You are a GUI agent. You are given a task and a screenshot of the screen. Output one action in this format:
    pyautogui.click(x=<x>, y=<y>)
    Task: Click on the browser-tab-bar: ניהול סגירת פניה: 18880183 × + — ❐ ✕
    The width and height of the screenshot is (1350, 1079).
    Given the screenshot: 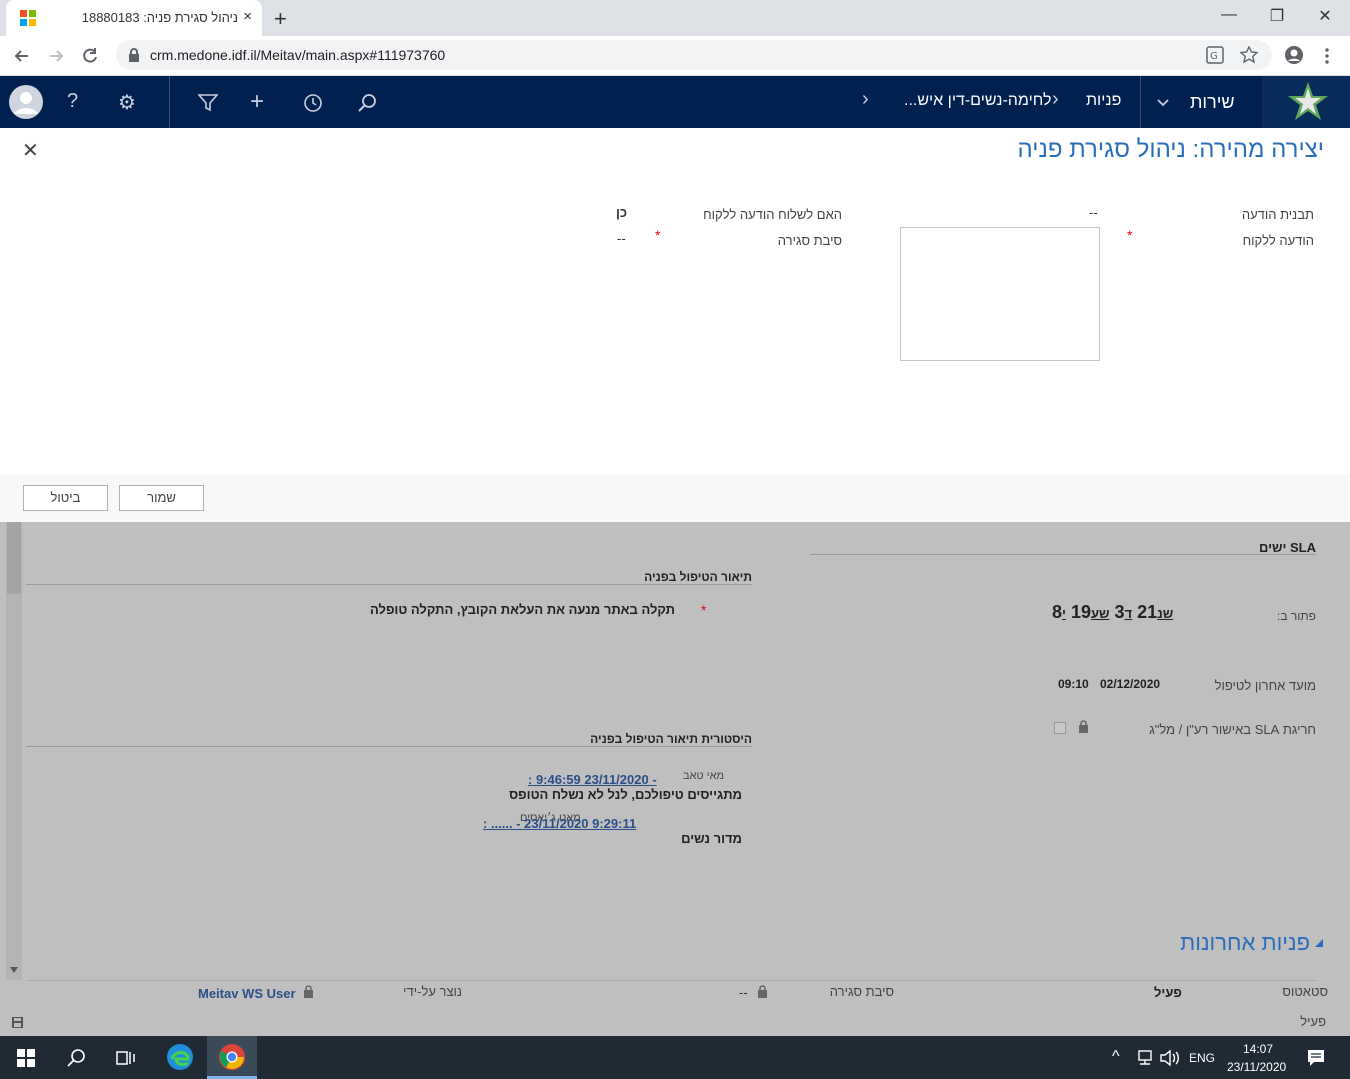 What is the action you would take?
    pyautogui.click(x=675, y=18)
    